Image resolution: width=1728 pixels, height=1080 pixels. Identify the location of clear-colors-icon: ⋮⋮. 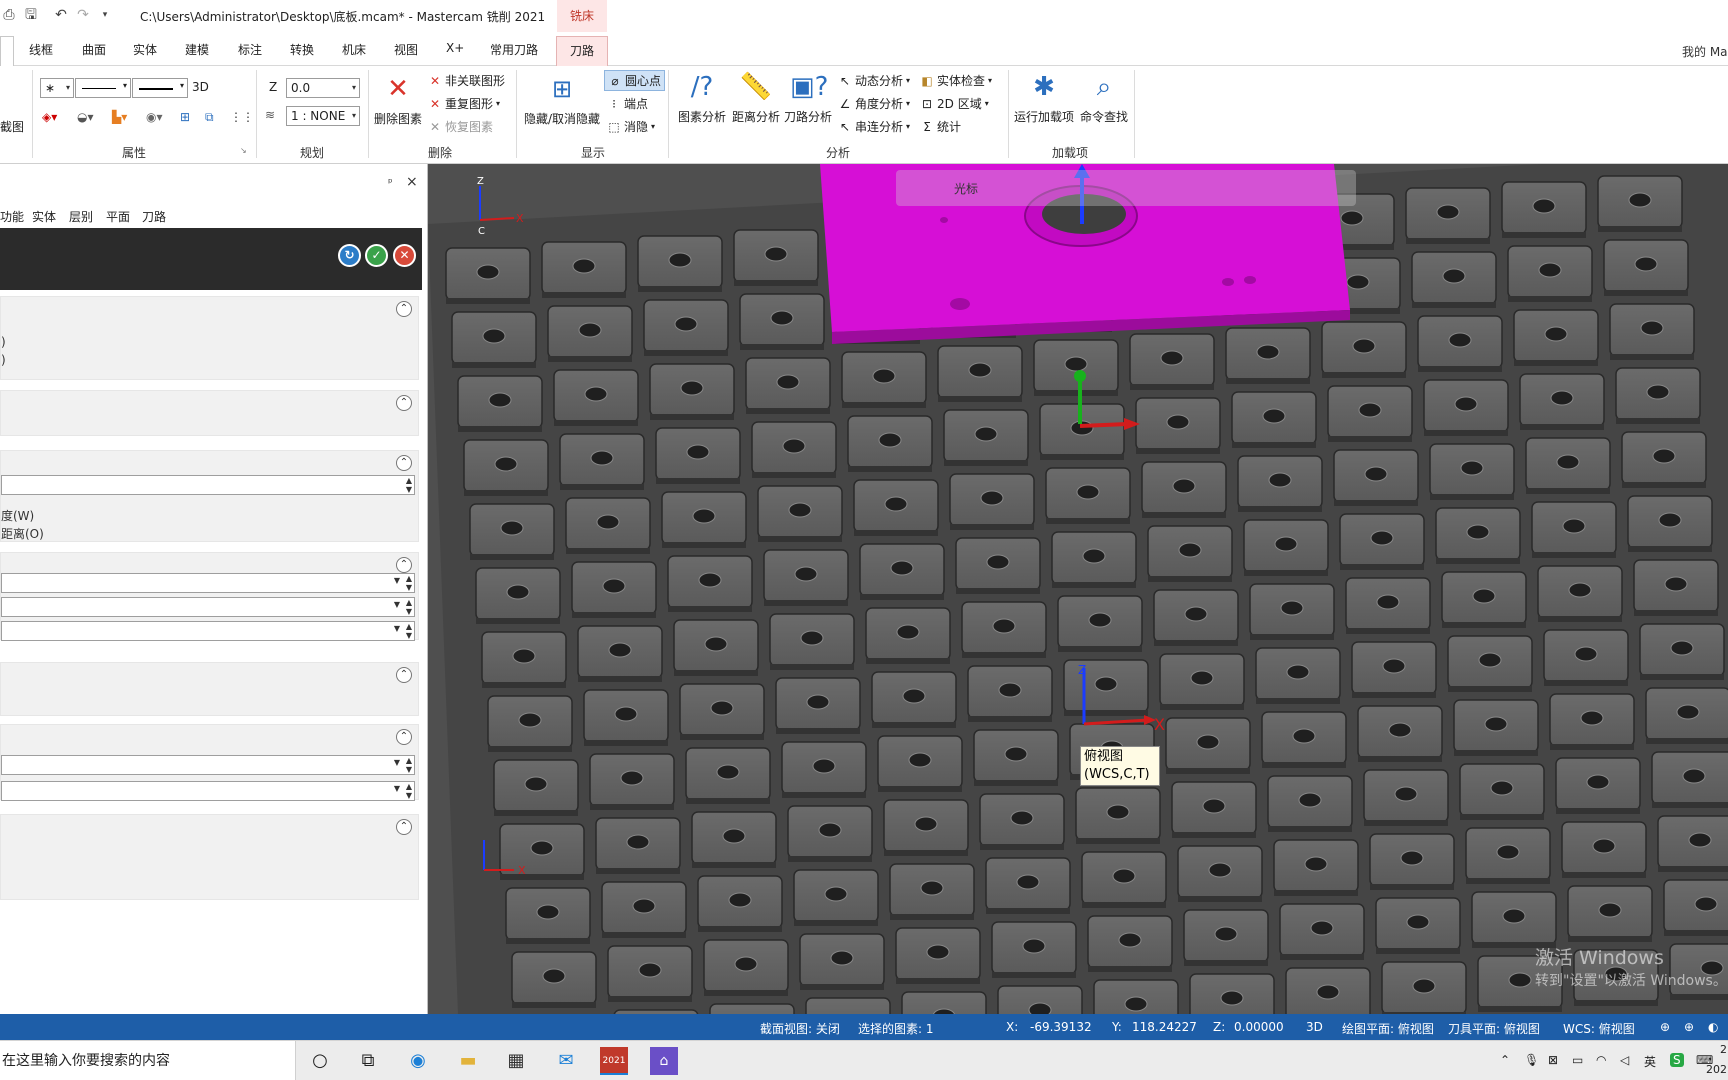
(242, 117).